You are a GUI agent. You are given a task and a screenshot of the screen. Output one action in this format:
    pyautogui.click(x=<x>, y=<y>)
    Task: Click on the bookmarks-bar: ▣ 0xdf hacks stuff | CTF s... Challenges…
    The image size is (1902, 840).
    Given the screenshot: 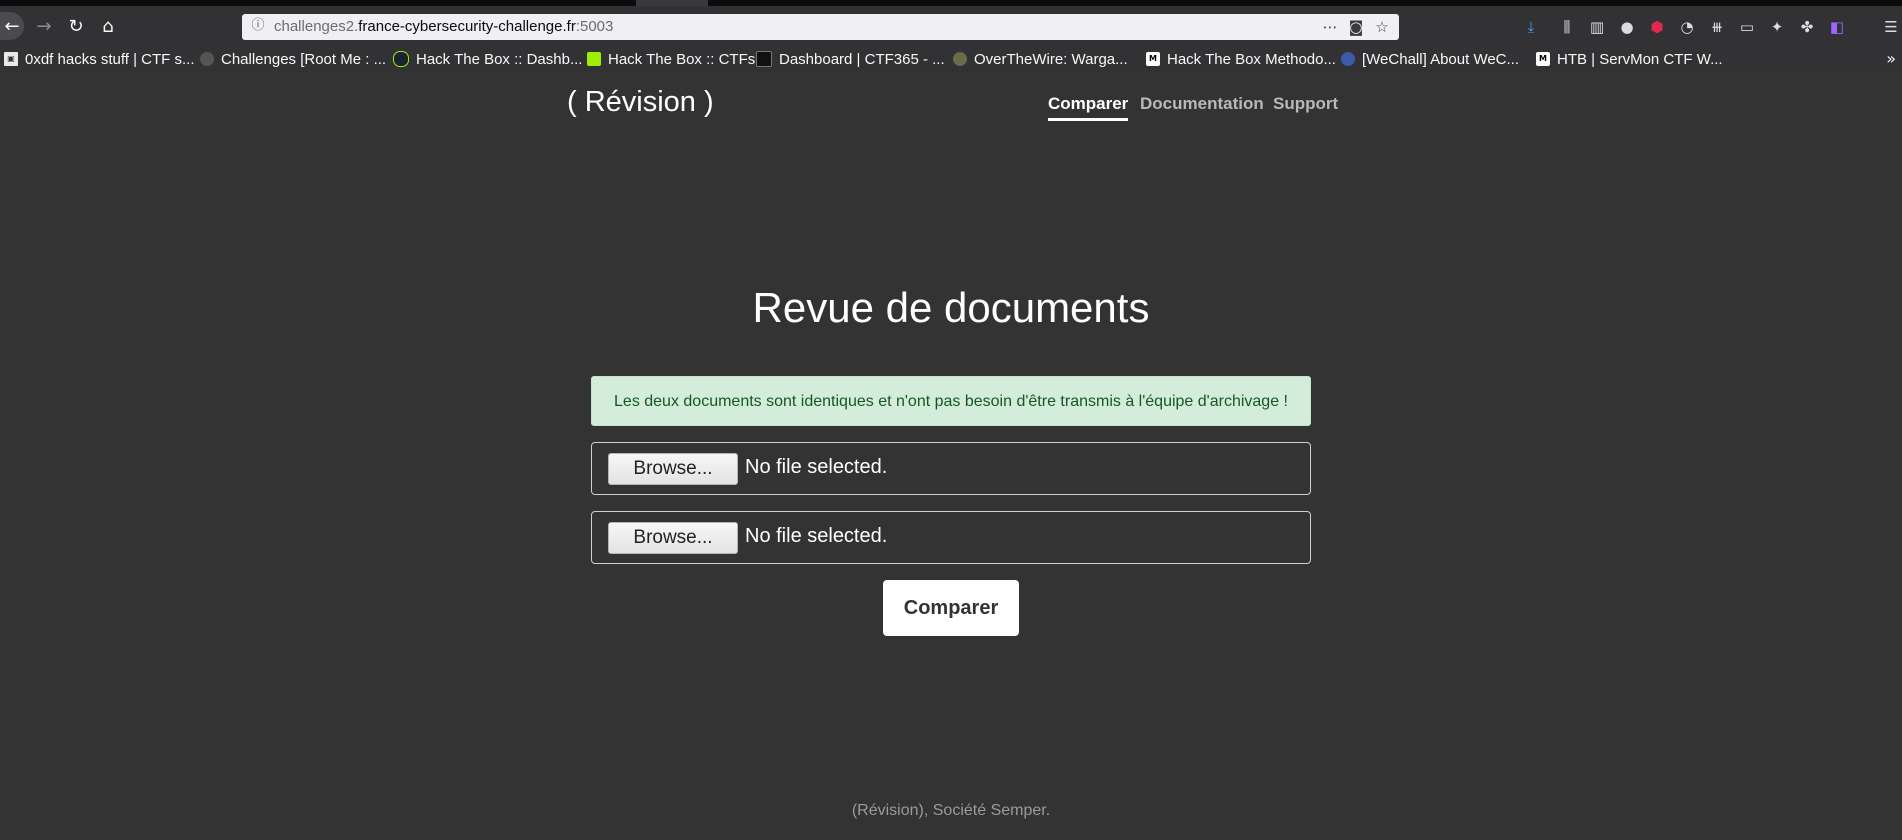 What is the action you would take?
    pyautogui.click(x=951, y=59)
    